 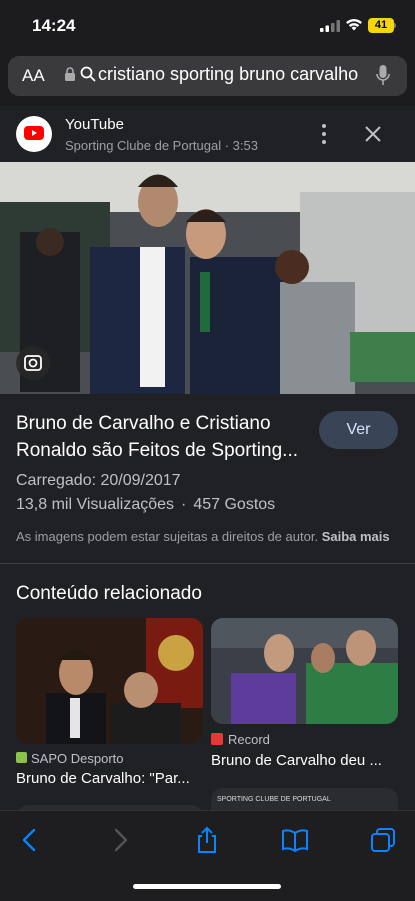 I want to click on wifi-icon, so click(x=354, y=25).